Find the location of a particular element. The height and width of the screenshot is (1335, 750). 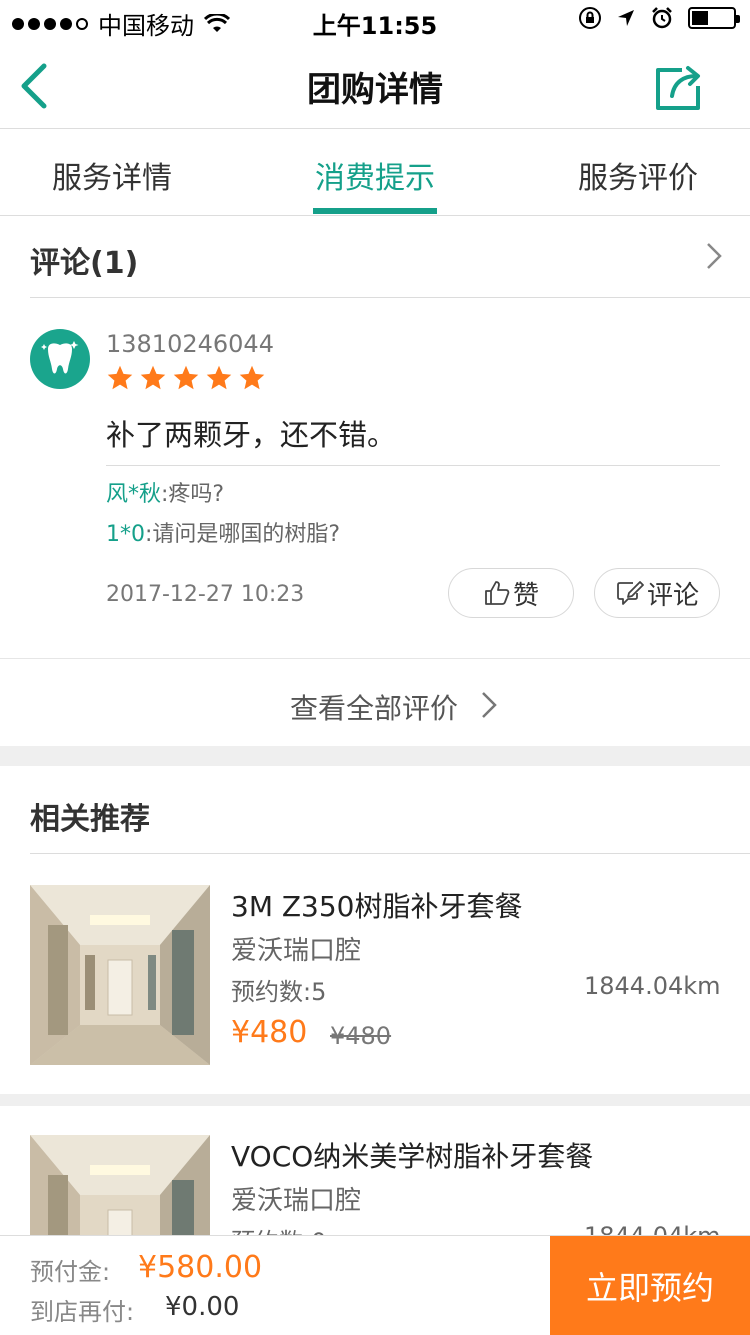

review-username: 13810246044 is located at coordinates (190, 344).